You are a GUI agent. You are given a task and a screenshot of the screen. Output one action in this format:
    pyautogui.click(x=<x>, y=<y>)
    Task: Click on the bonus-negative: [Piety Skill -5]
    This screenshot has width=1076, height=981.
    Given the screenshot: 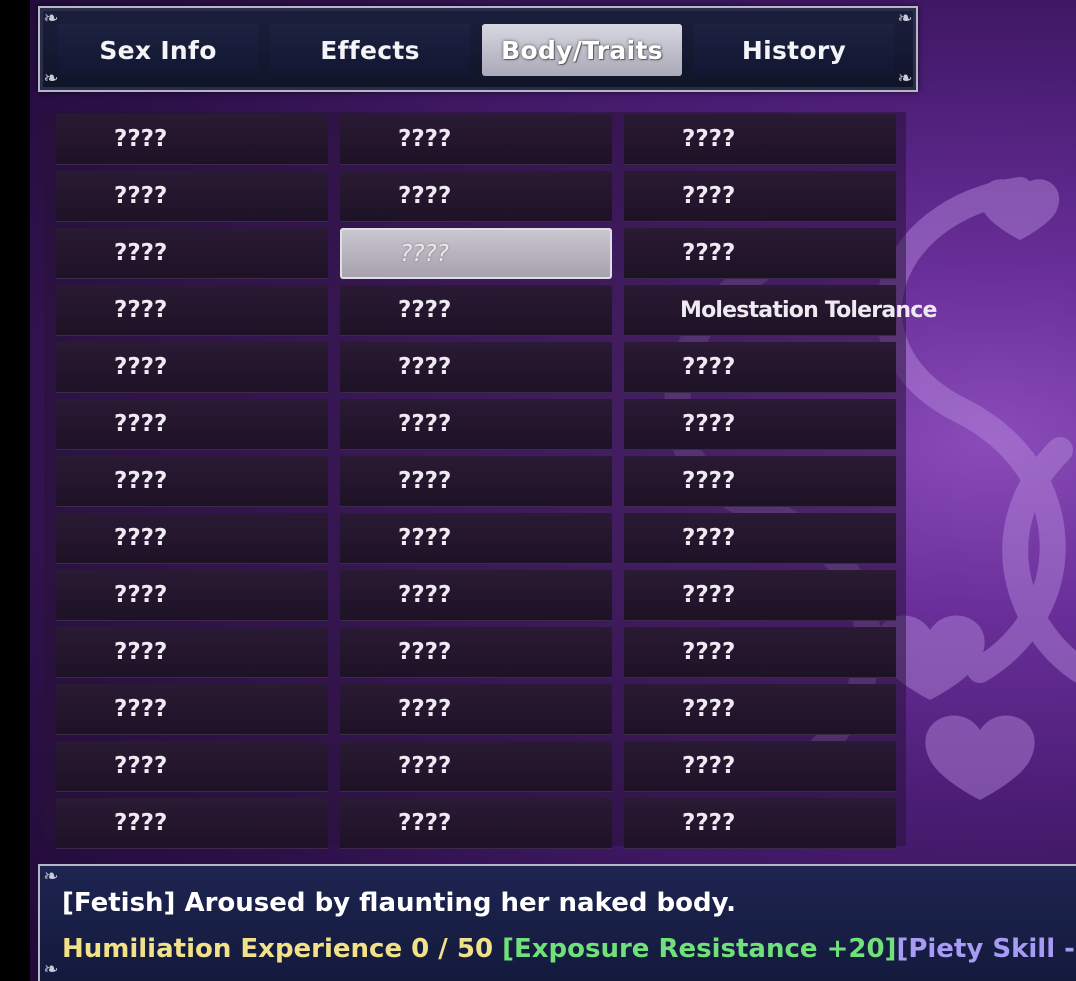 What is the action you would take?
    pyautogui.click(x=986, y=949)
    